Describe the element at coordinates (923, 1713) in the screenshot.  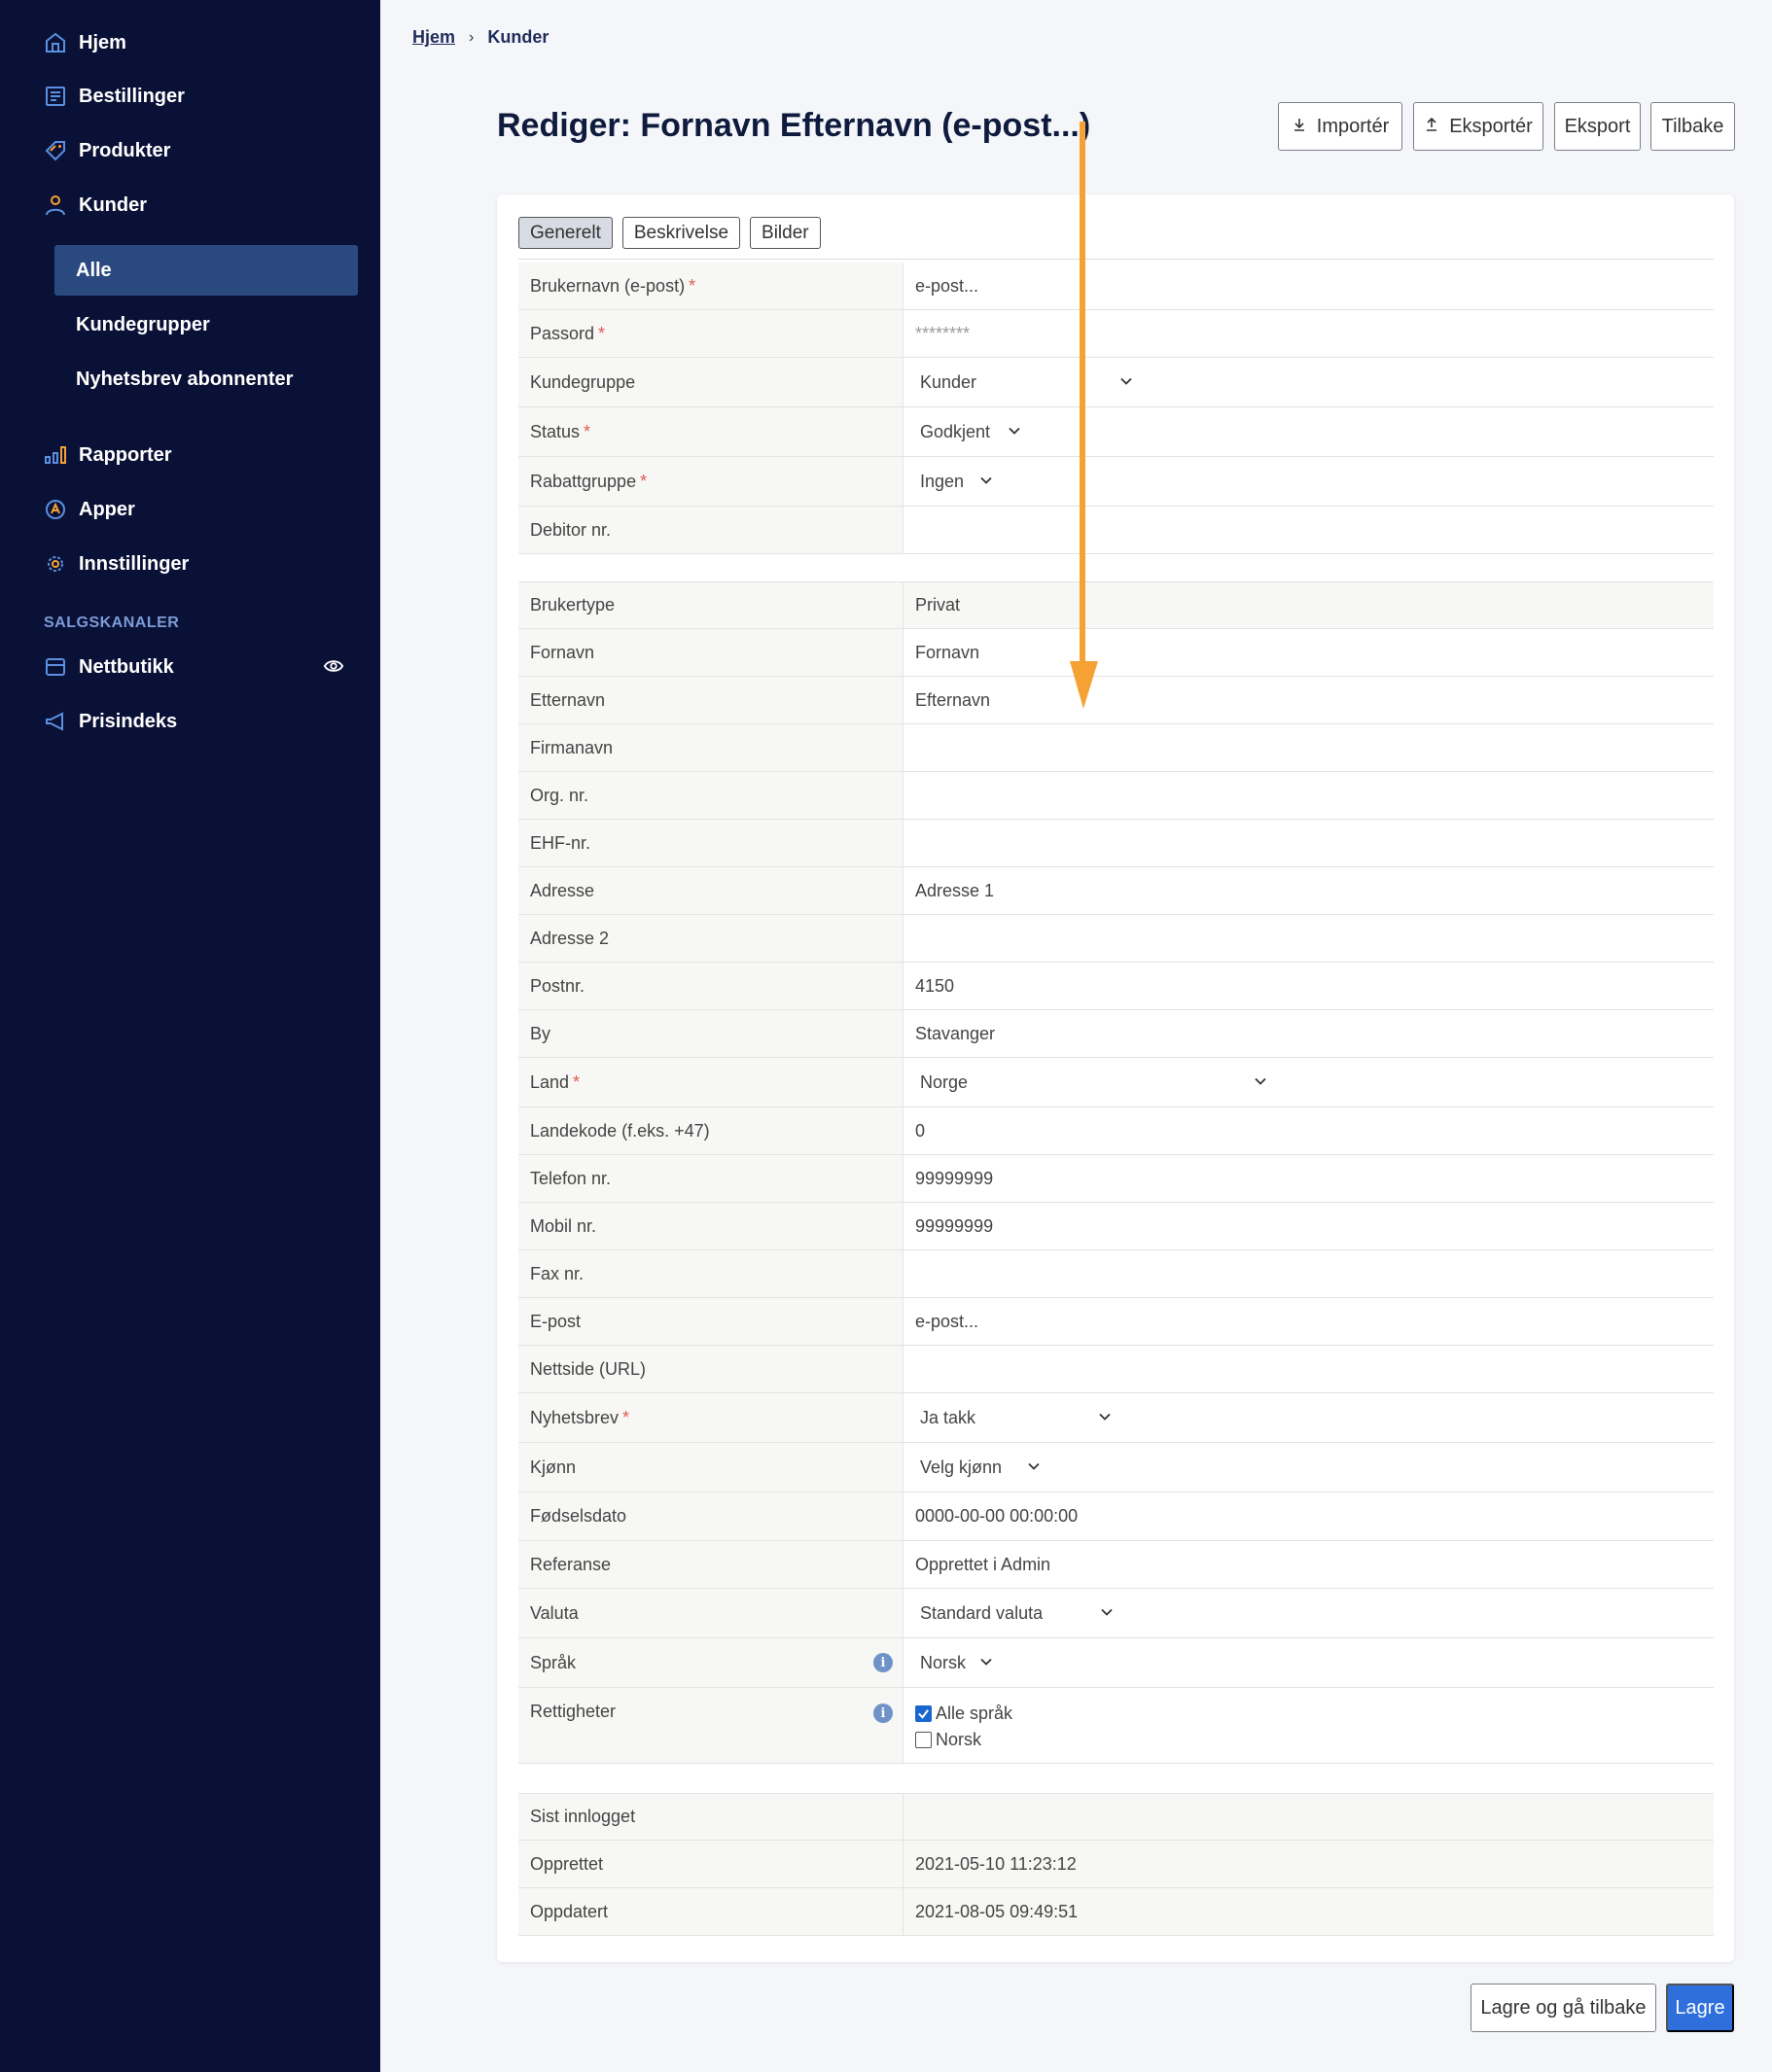
I see `checkbox-checked-icon` at that location.